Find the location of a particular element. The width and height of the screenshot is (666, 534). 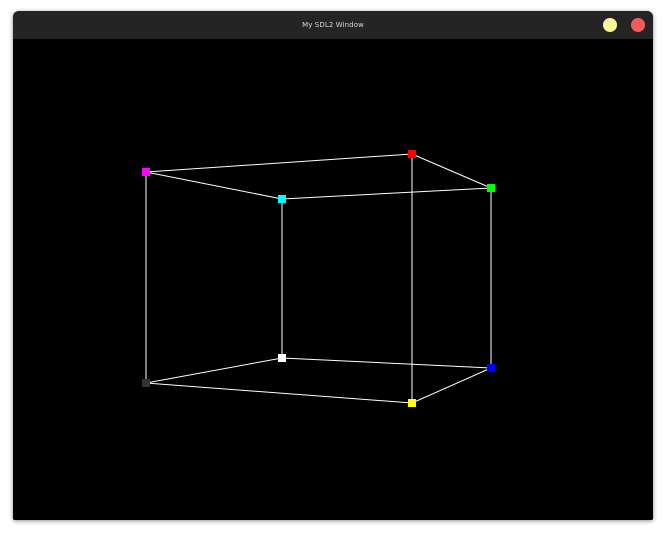

vertex-magenta is located at coordinates (146, 172).